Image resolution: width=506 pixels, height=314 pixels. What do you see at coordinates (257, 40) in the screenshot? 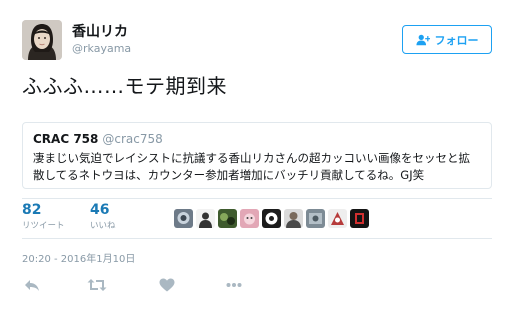
I see `tweet-header: 香山リカ @rkayama フォロー` at bounding box center [257, 40].